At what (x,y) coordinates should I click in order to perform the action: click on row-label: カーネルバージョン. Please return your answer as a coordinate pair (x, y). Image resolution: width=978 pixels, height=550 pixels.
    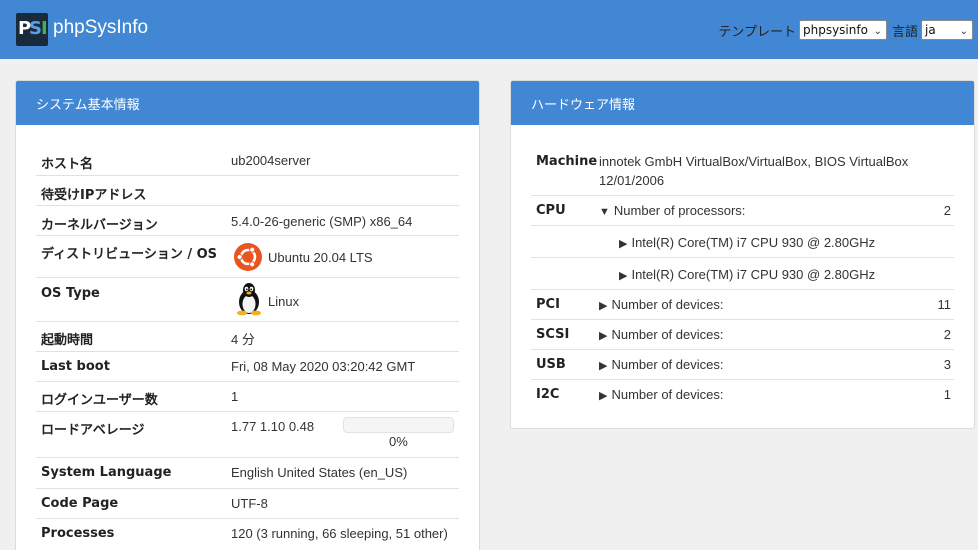
    Looking at the image, I should click on (99, 225).